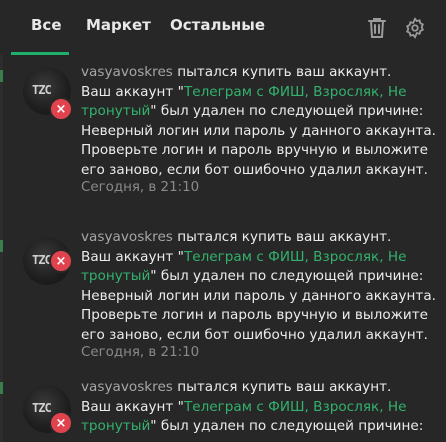 The height and width of the screenshot is (442, 446). Describe the element at coordinates (287, 426) in the screenshot. I see `text-reason: " был удален по следующей причине:` at that location.